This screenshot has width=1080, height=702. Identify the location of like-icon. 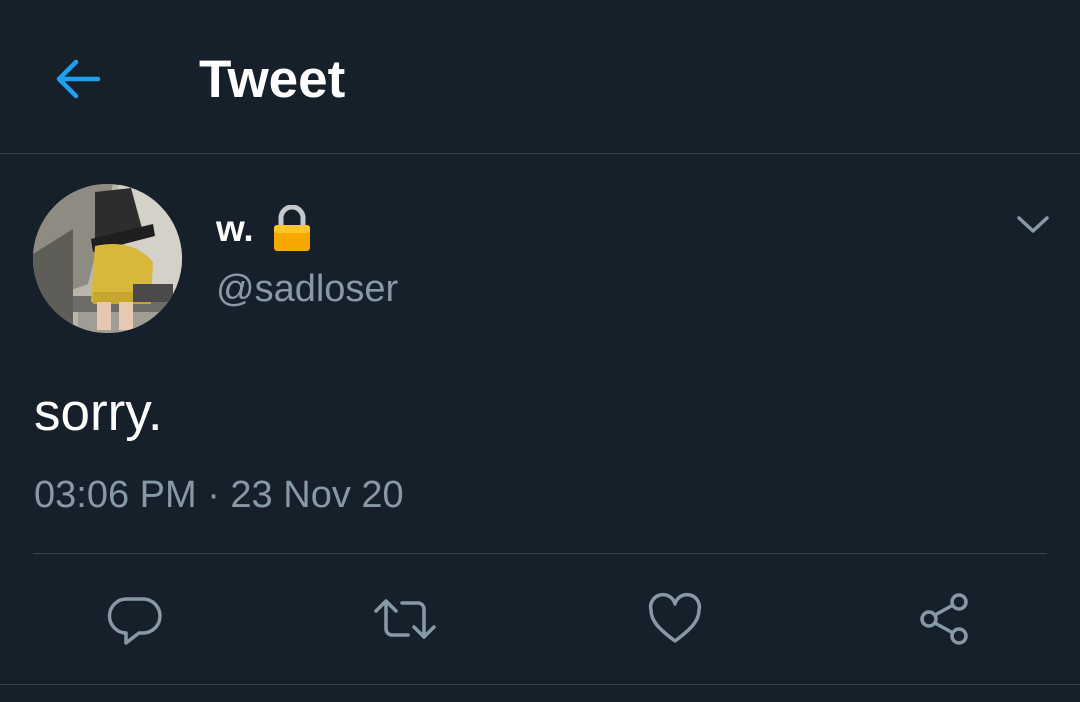
(675, 617).